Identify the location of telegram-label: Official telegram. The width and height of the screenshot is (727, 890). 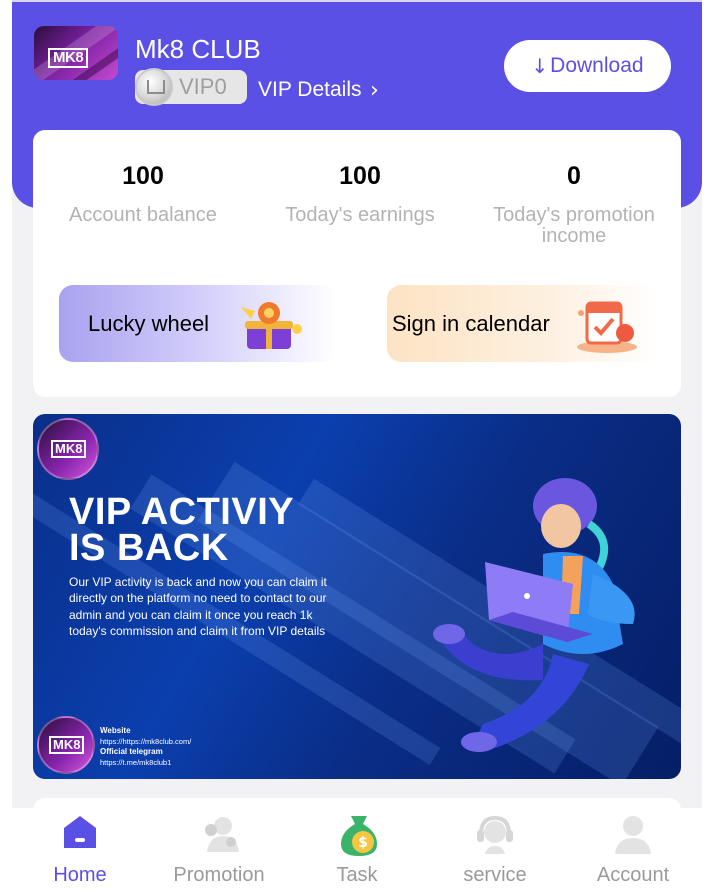
(131, 751).